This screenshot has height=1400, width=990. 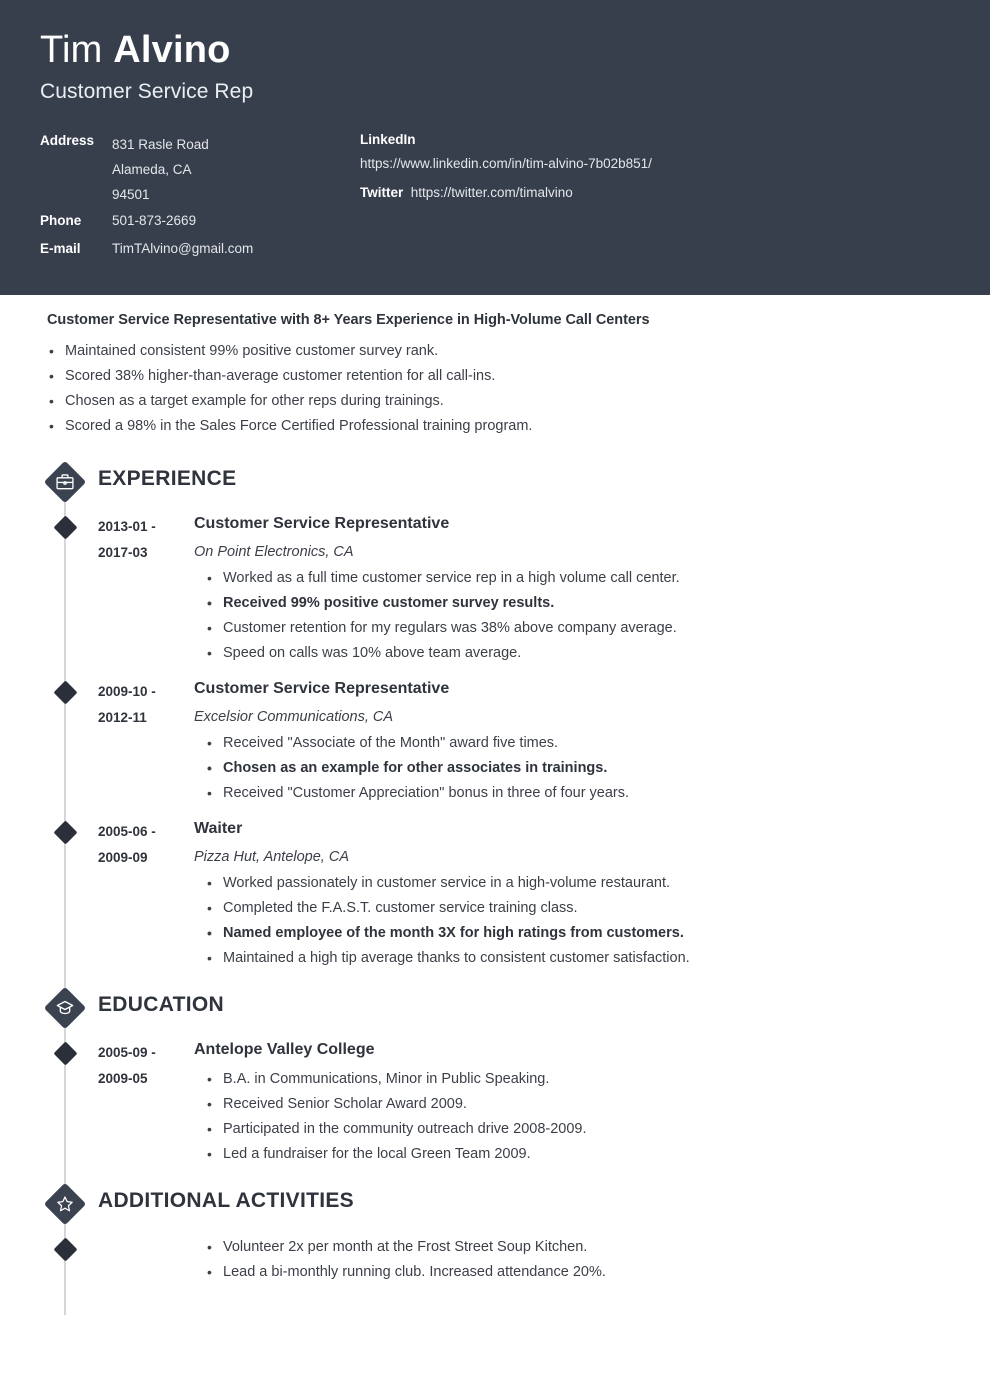 What do you see at coordinates (226, 1200) in the screenshot?
I see `section-title: ADDITIONAL ACTIVITIES` at bounding box center [226, 1200].